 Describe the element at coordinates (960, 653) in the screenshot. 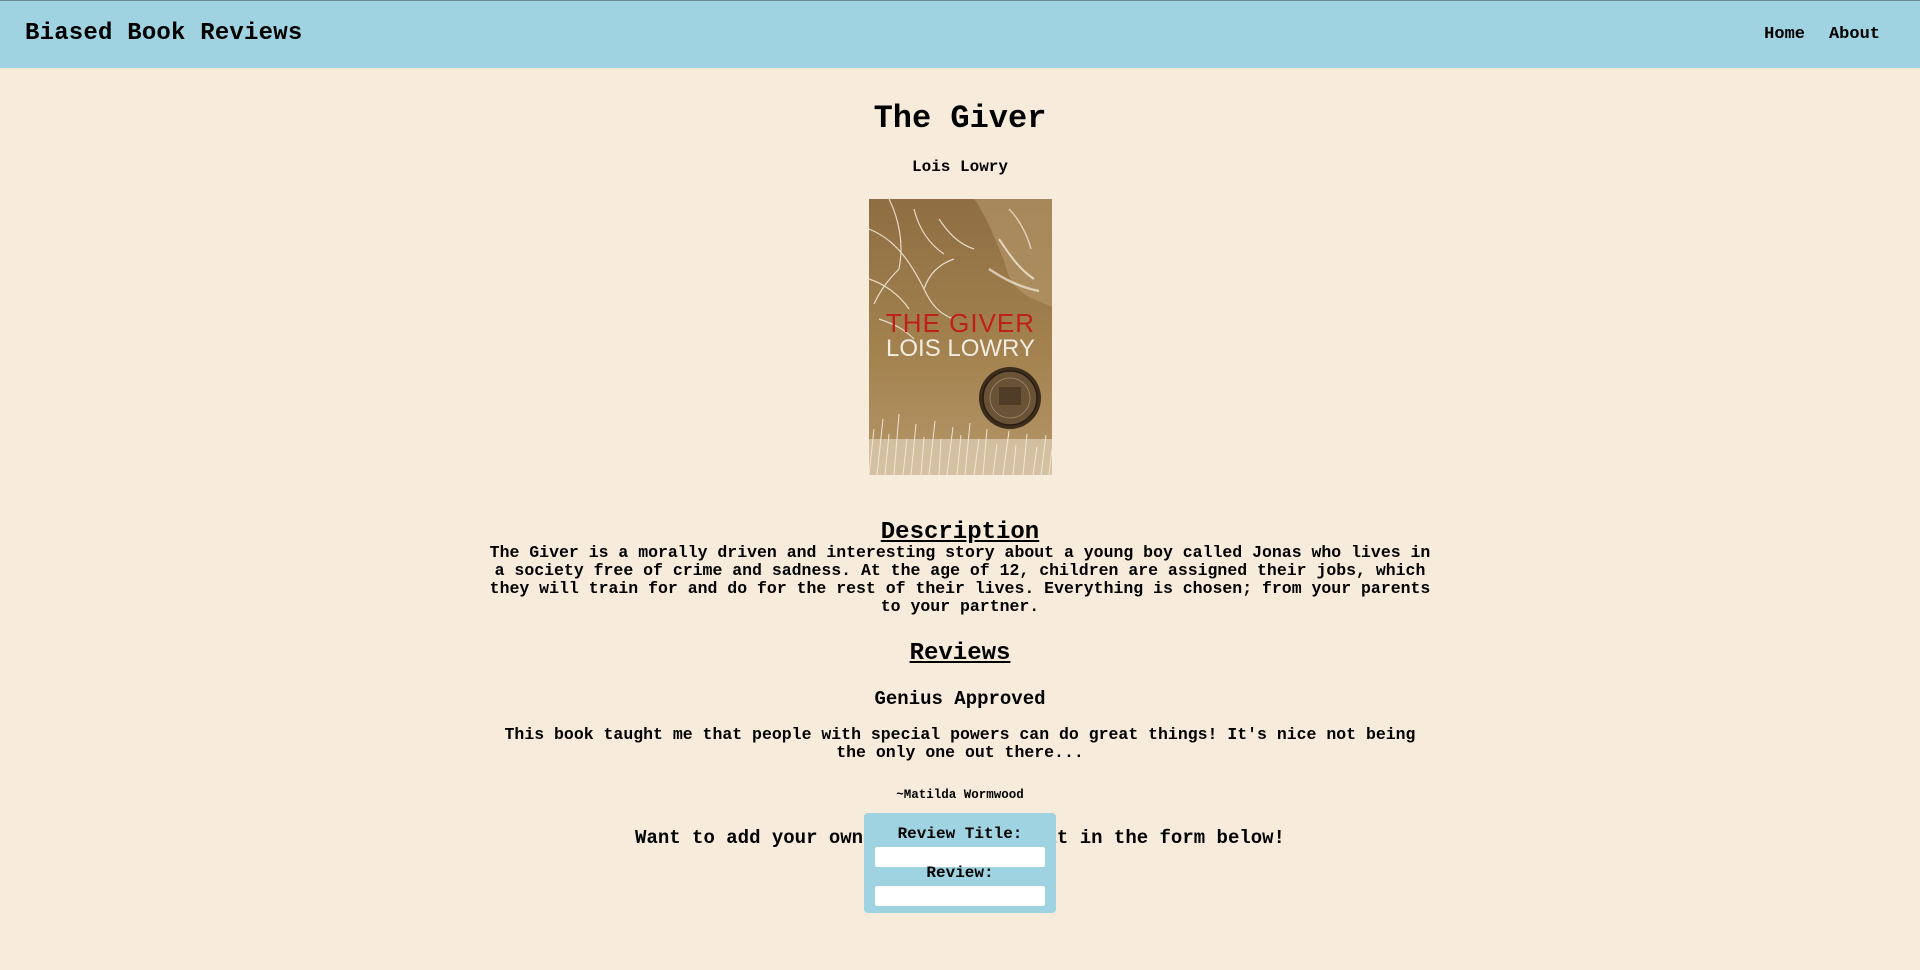

I see `reviews-heading: Reviews` at that location.